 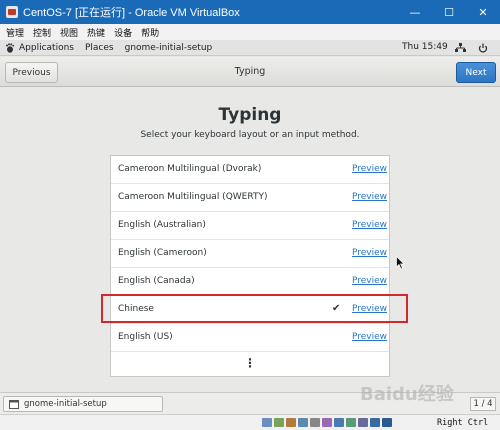 I want to click on shared-folder-icon, so click(x=327, y=422).